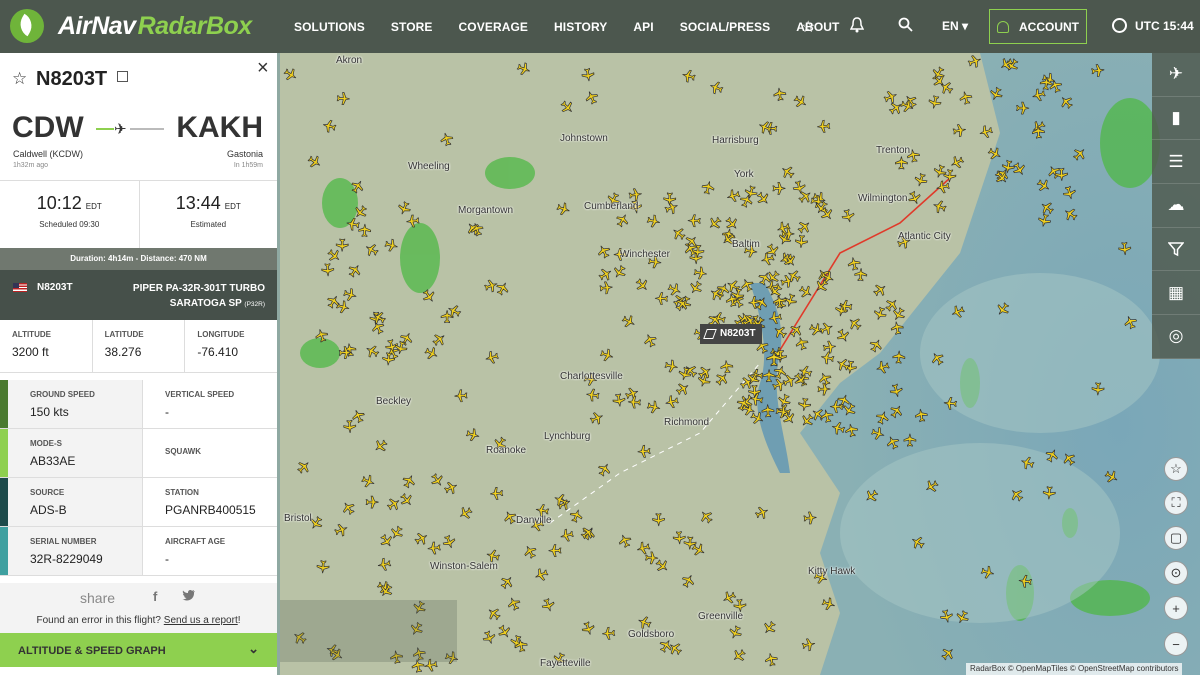 The height and width of the screenshot is (675, 1200). What do you see at coordinates (464, 566) in the screenshot?
I see `map-label: Winston-Salem` at bounding box center [464, 566].